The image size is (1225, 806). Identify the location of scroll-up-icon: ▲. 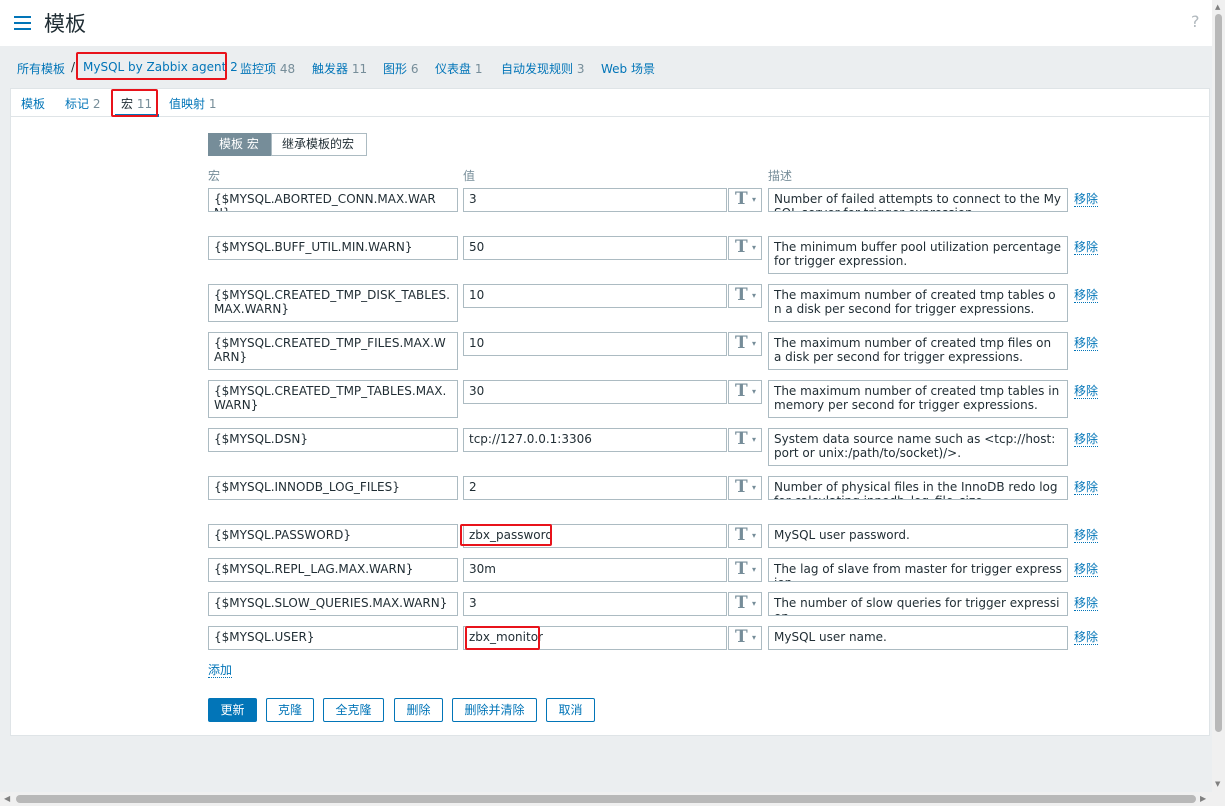
(1217, 7).